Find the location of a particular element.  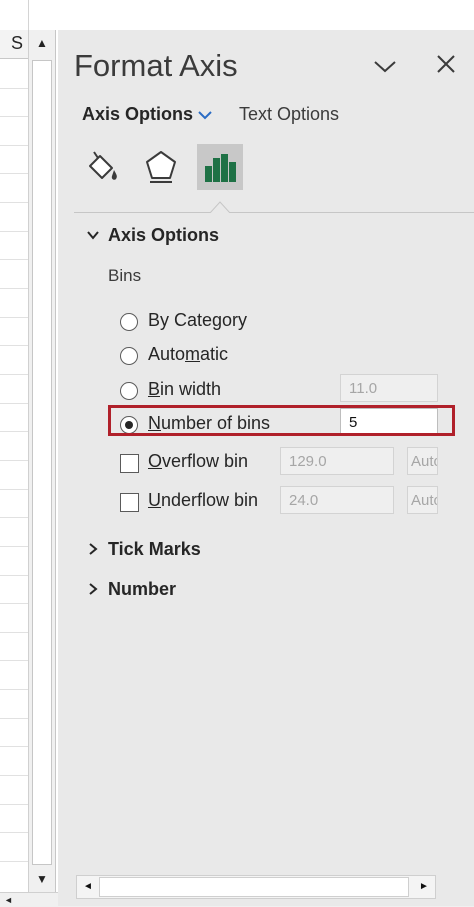

axis-options-bar-chart-icon is located at coordinates (220, 168).